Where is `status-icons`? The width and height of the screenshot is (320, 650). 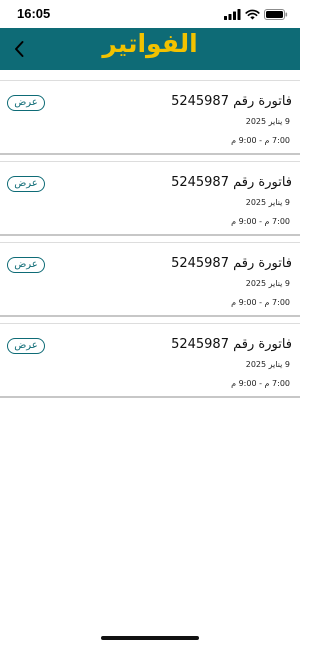
status-icons is located at coordinates (256, 14).